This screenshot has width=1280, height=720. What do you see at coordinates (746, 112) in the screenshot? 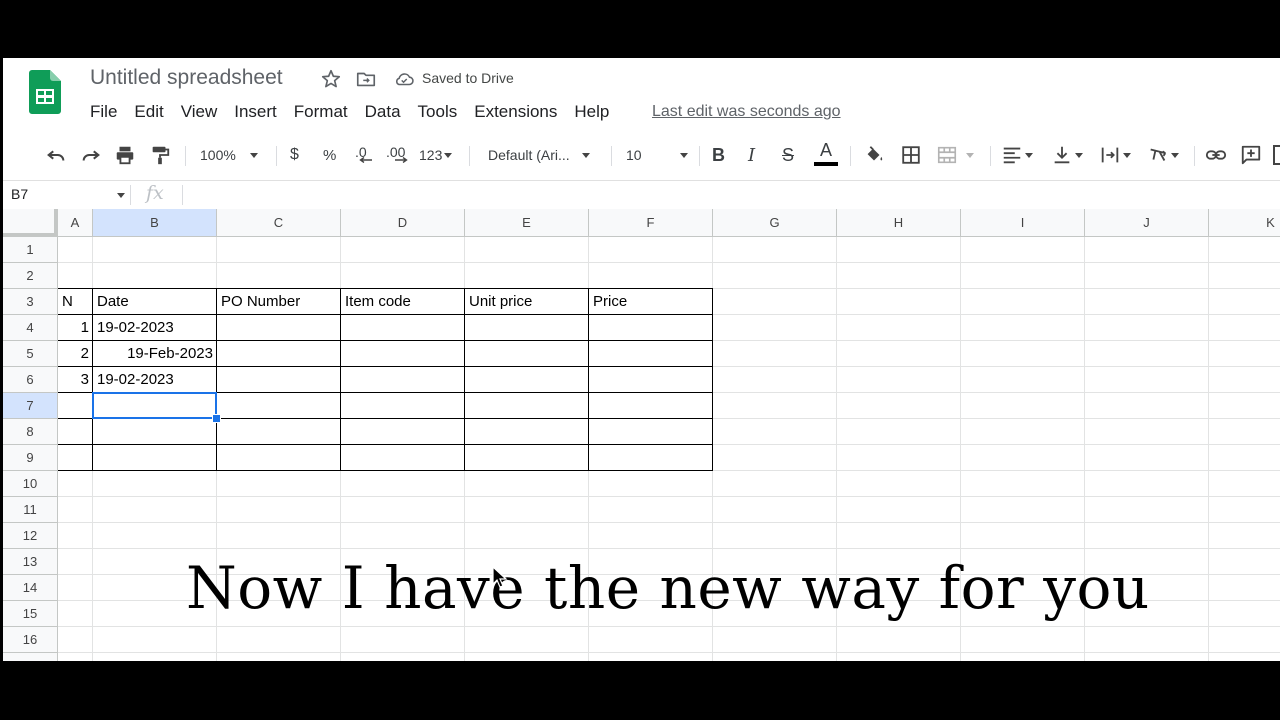
I see `last-edit-link: Last edit was seconds ago` at bounding box center [746, 112].